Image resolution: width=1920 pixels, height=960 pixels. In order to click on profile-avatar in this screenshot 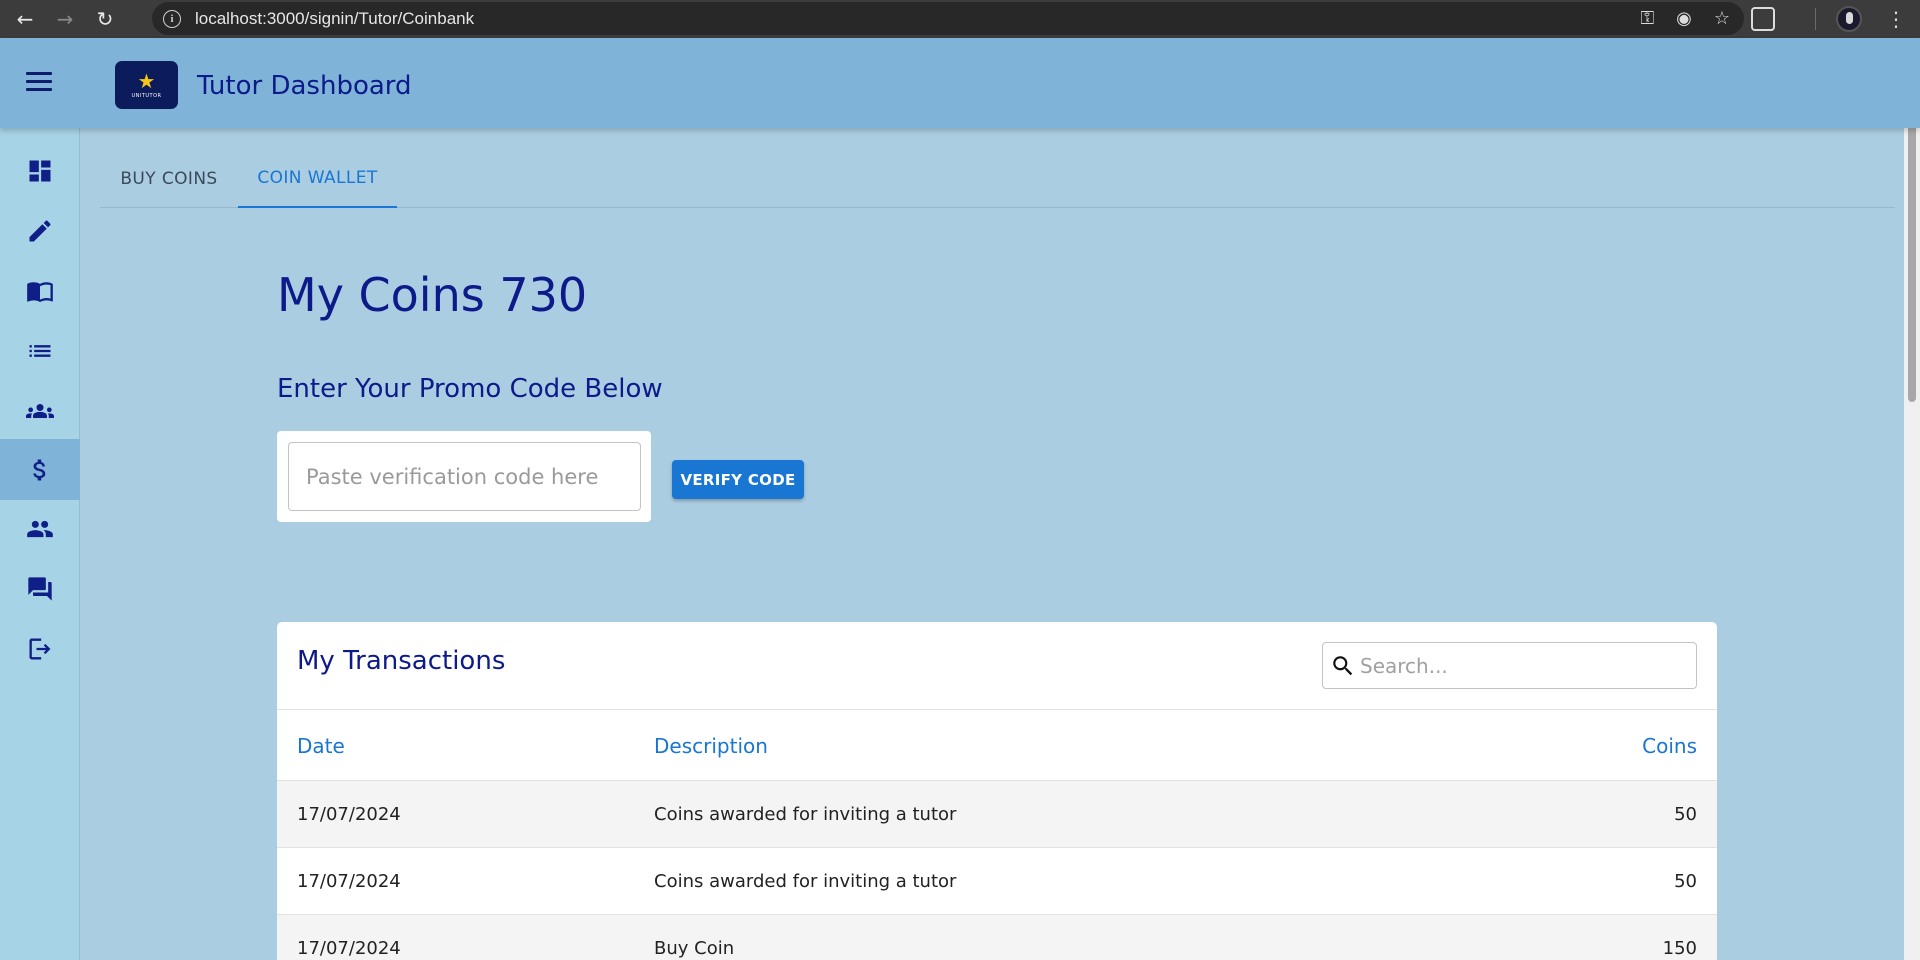, I will do `click(1849, 19)`.